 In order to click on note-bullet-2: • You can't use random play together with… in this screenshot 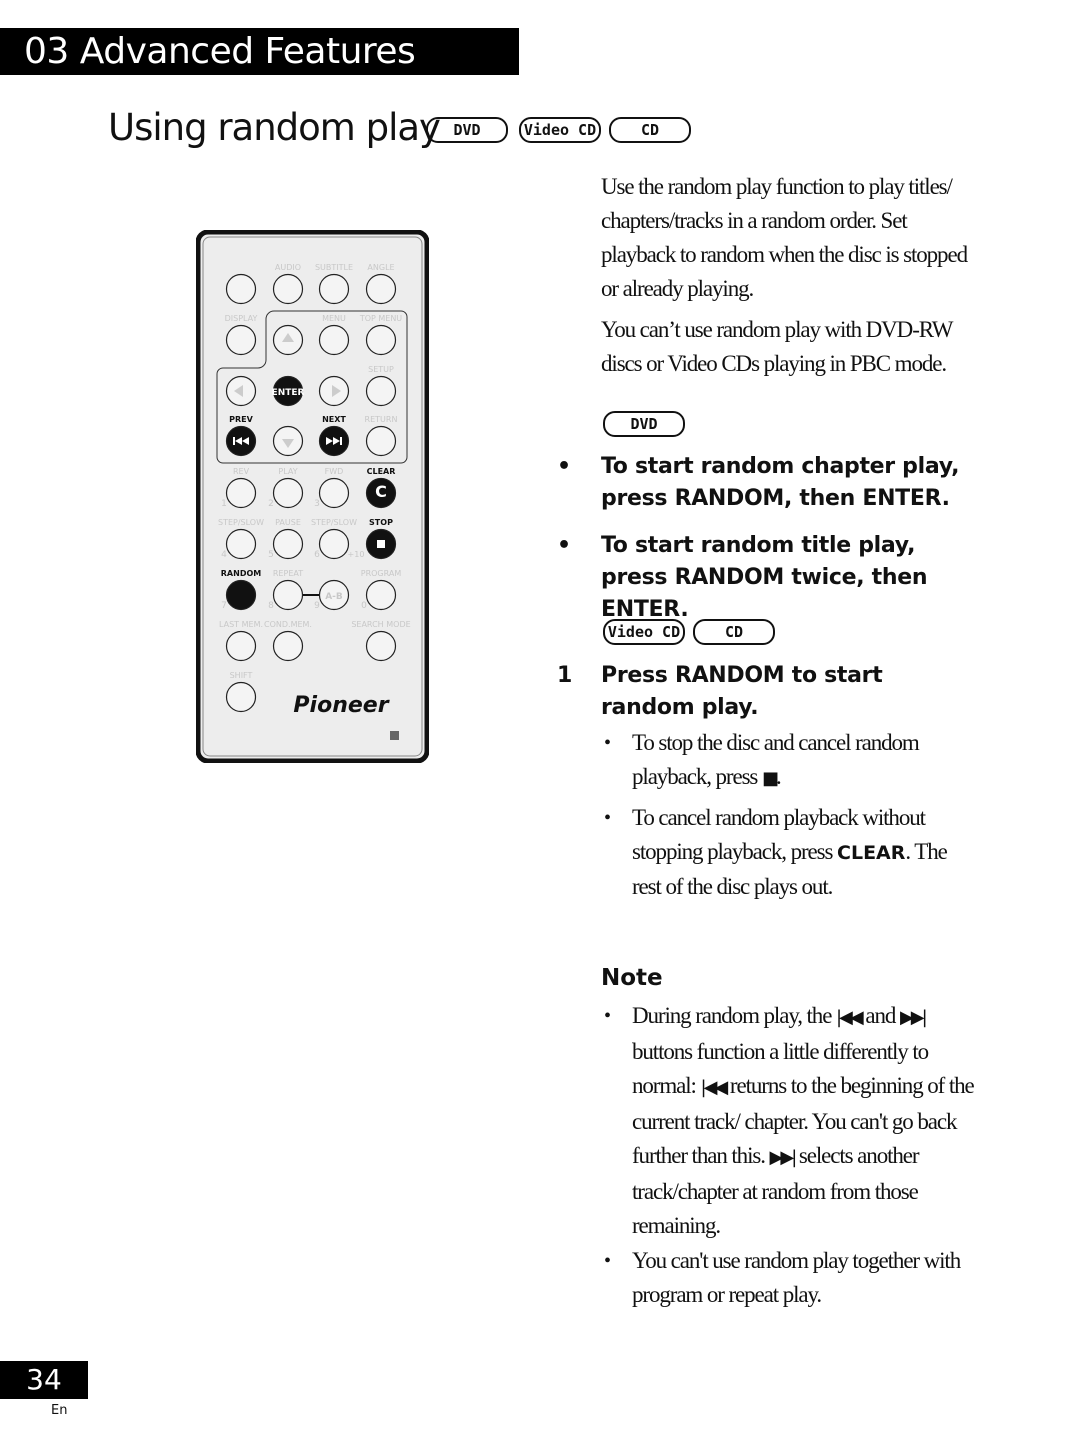, I will do `click(790, 1278)`.